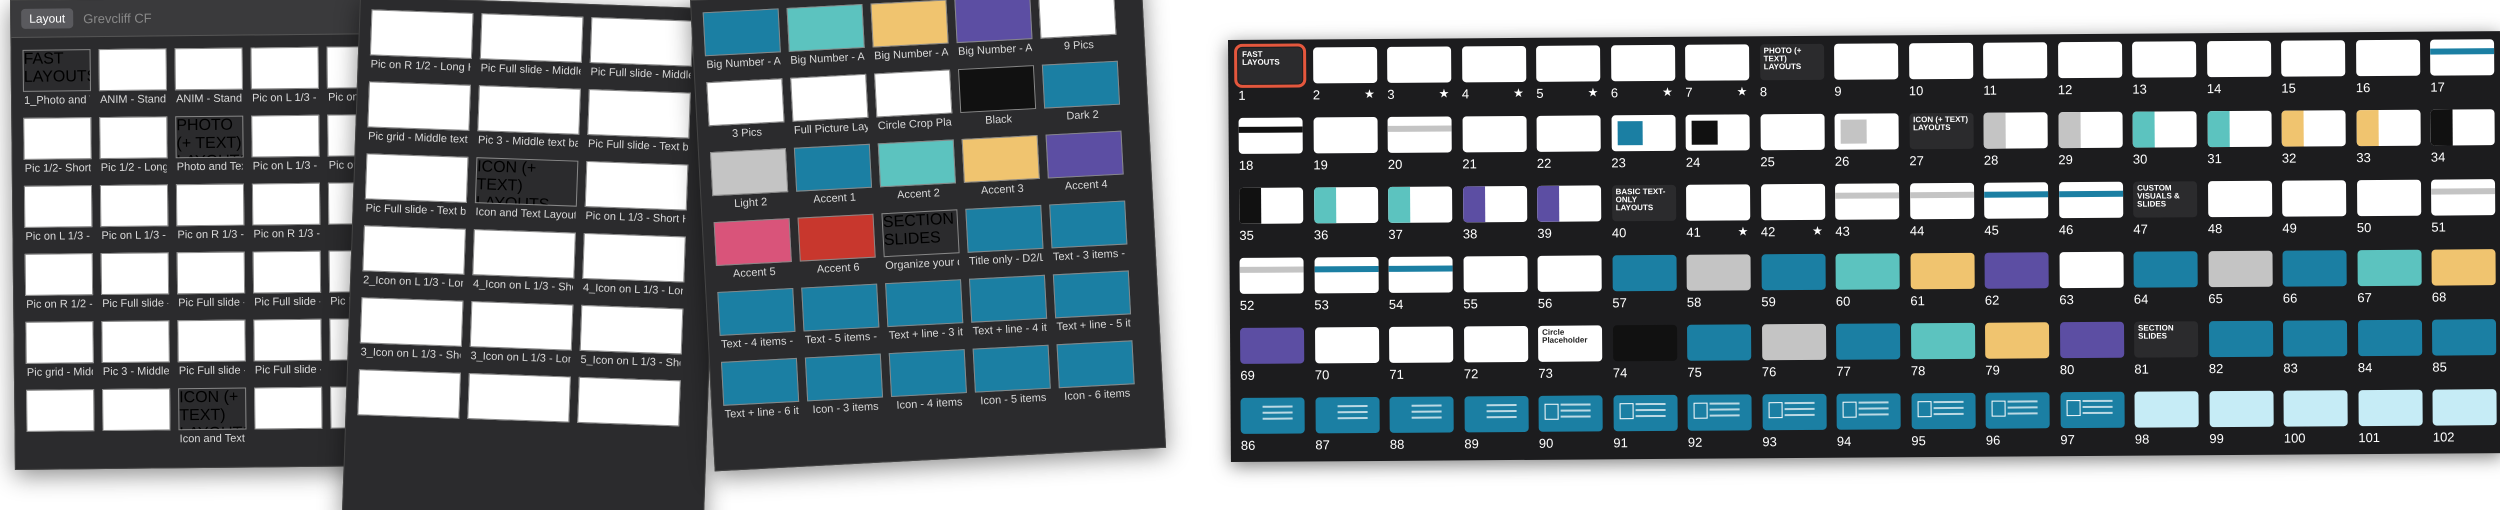  What do you see at coordinates (756, 319) in the screenshot?
I see `layout-option: Text - 4 items - D2/L1` at bounding box center [756, 319].